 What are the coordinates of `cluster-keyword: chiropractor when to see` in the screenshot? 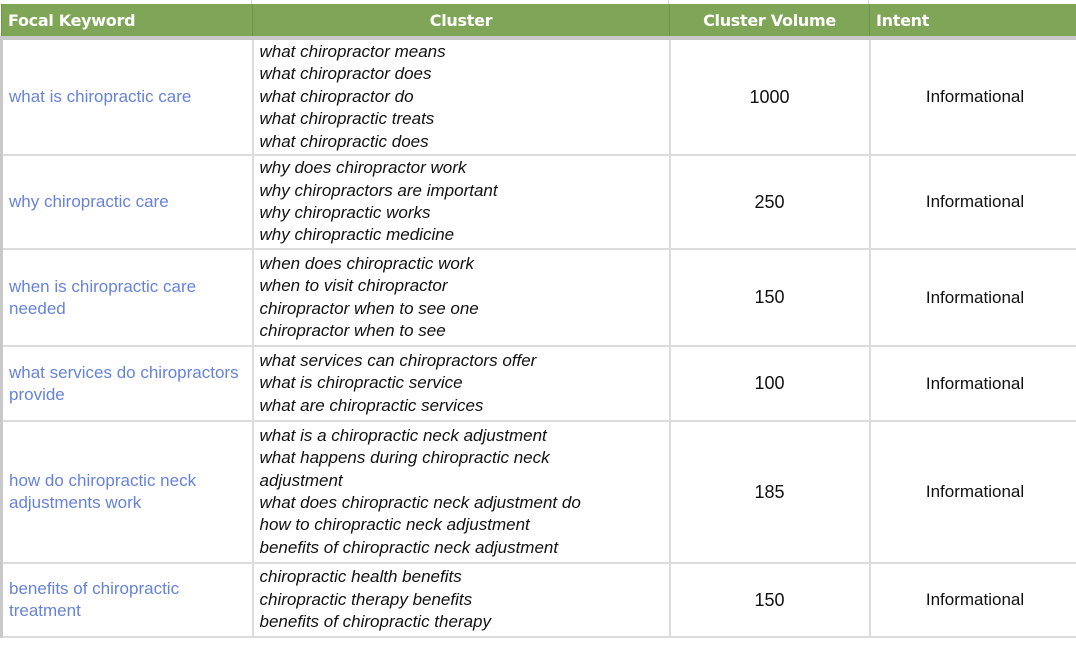 It's located at (352, 330).